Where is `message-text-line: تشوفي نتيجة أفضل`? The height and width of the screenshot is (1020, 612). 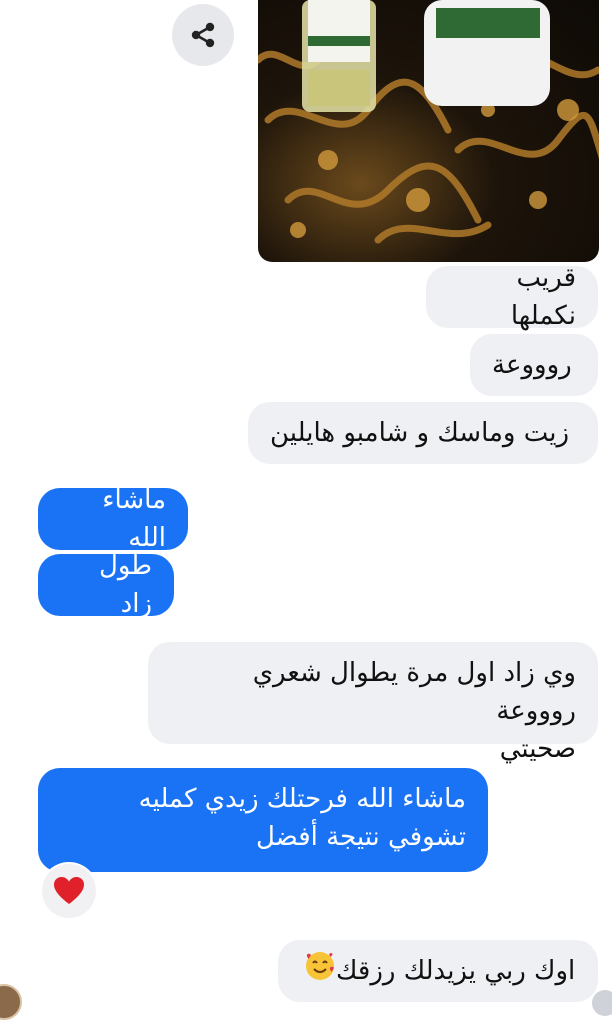 message-text-line: تشوفي نتيجة أفضل is located at coordinates (360, 837).